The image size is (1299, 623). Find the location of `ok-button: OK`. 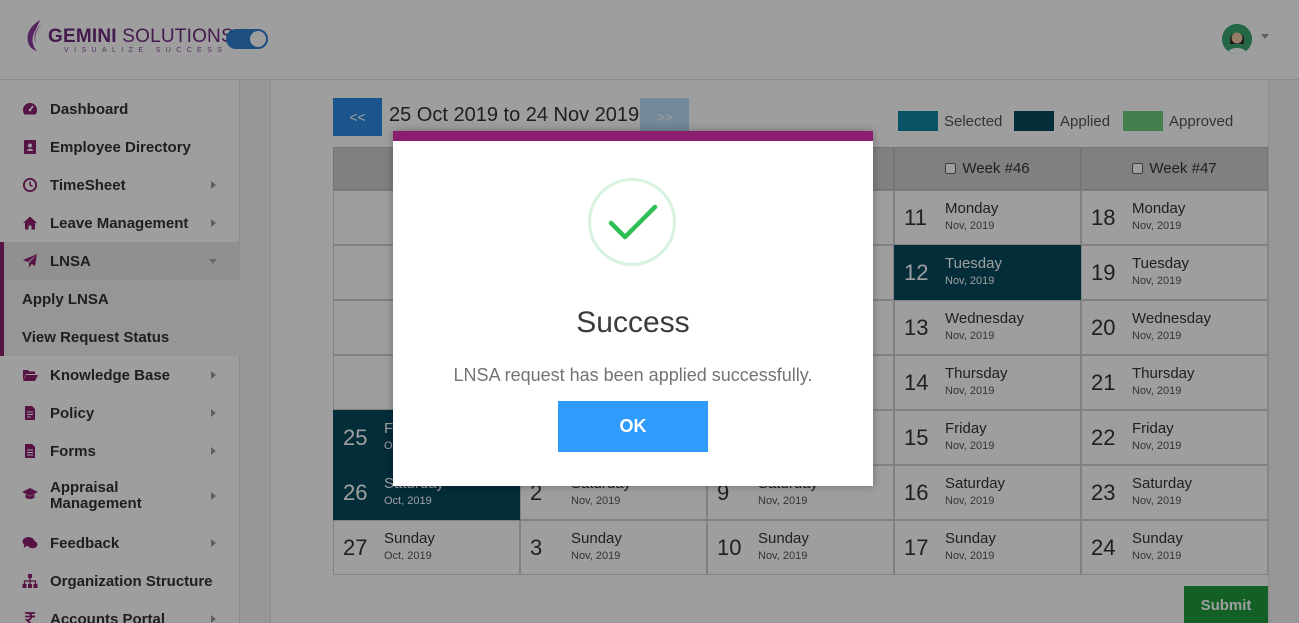

ok-button: OK is located at coordinates (633, 426).